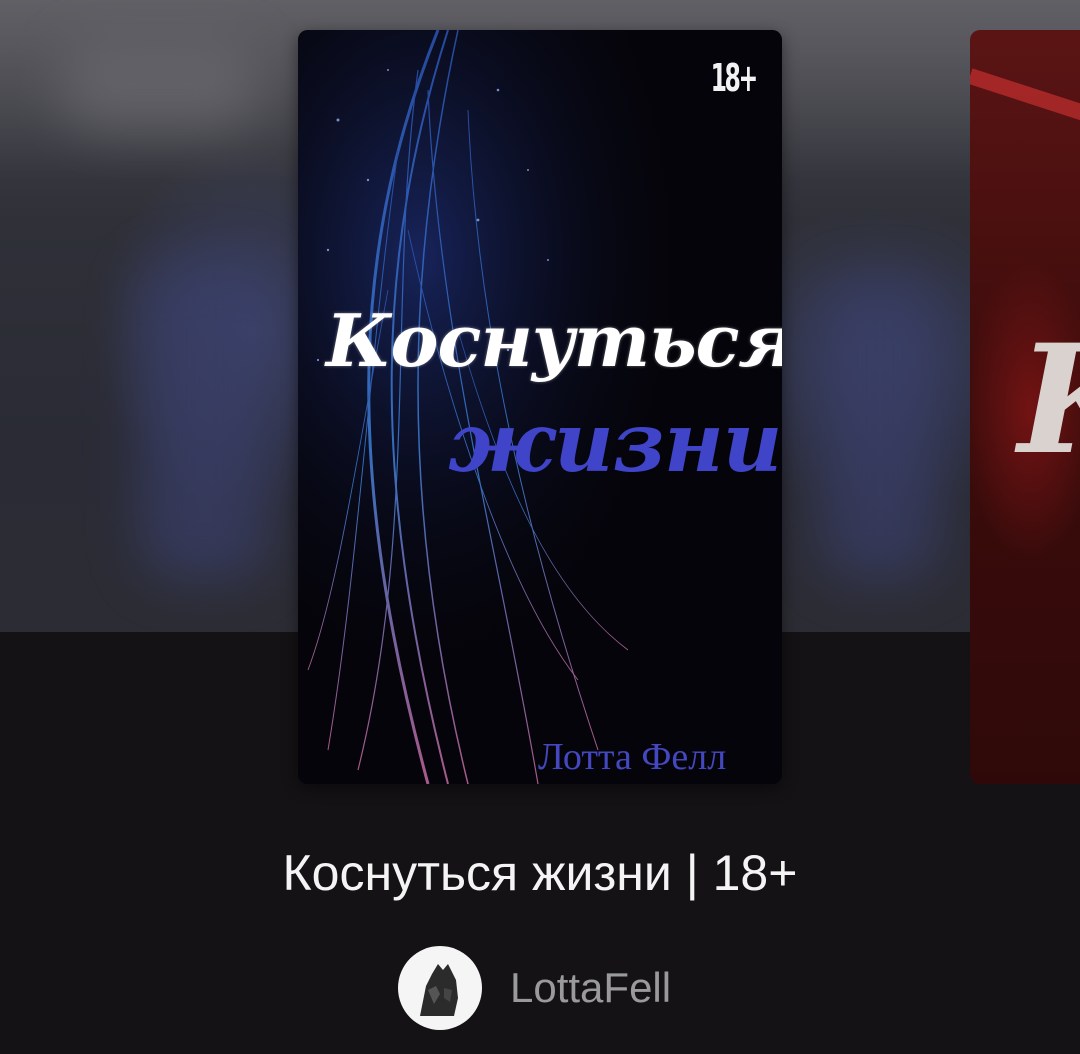 Image resolution: width=1080 pixels, height=1054 pixels. I want to click on cover-title-line2: жизни, so click(615, 443).